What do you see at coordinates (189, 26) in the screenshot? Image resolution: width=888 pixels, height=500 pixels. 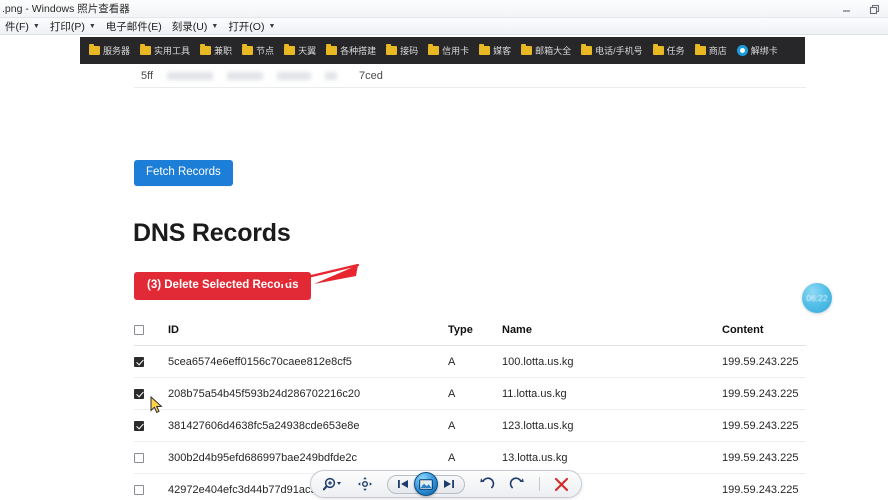 I see `menu-item-burn-label: 刻录(U)` at bounding box center [189, 26].